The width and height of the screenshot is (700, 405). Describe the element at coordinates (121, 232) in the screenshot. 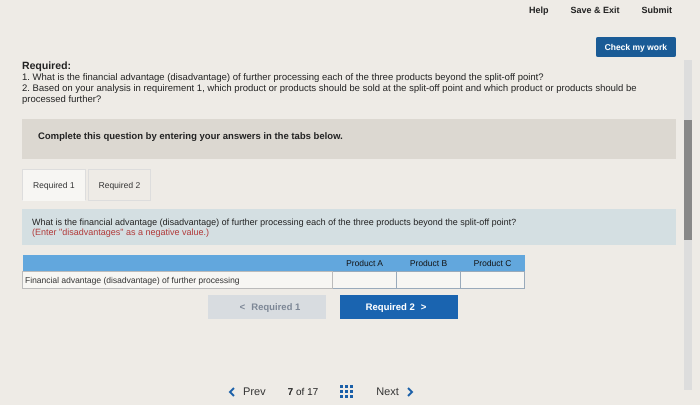

I see `question-note: (Enter "disadvantages" as a negative value.)` at that location.